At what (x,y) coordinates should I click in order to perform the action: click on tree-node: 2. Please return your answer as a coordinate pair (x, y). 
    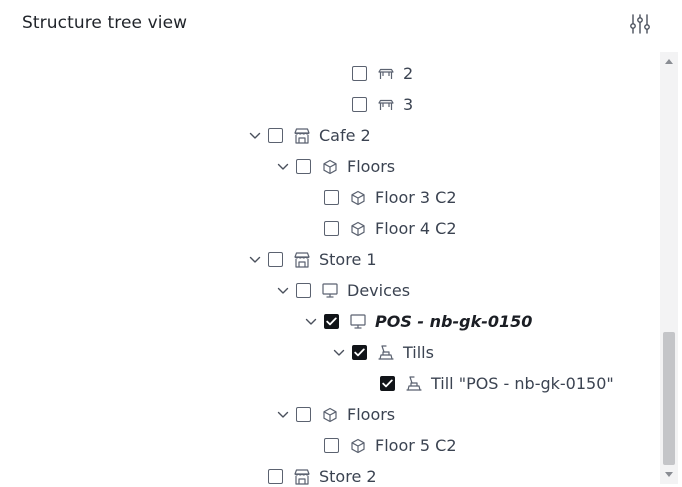
    Looking at the image, I should click on (372, 73).